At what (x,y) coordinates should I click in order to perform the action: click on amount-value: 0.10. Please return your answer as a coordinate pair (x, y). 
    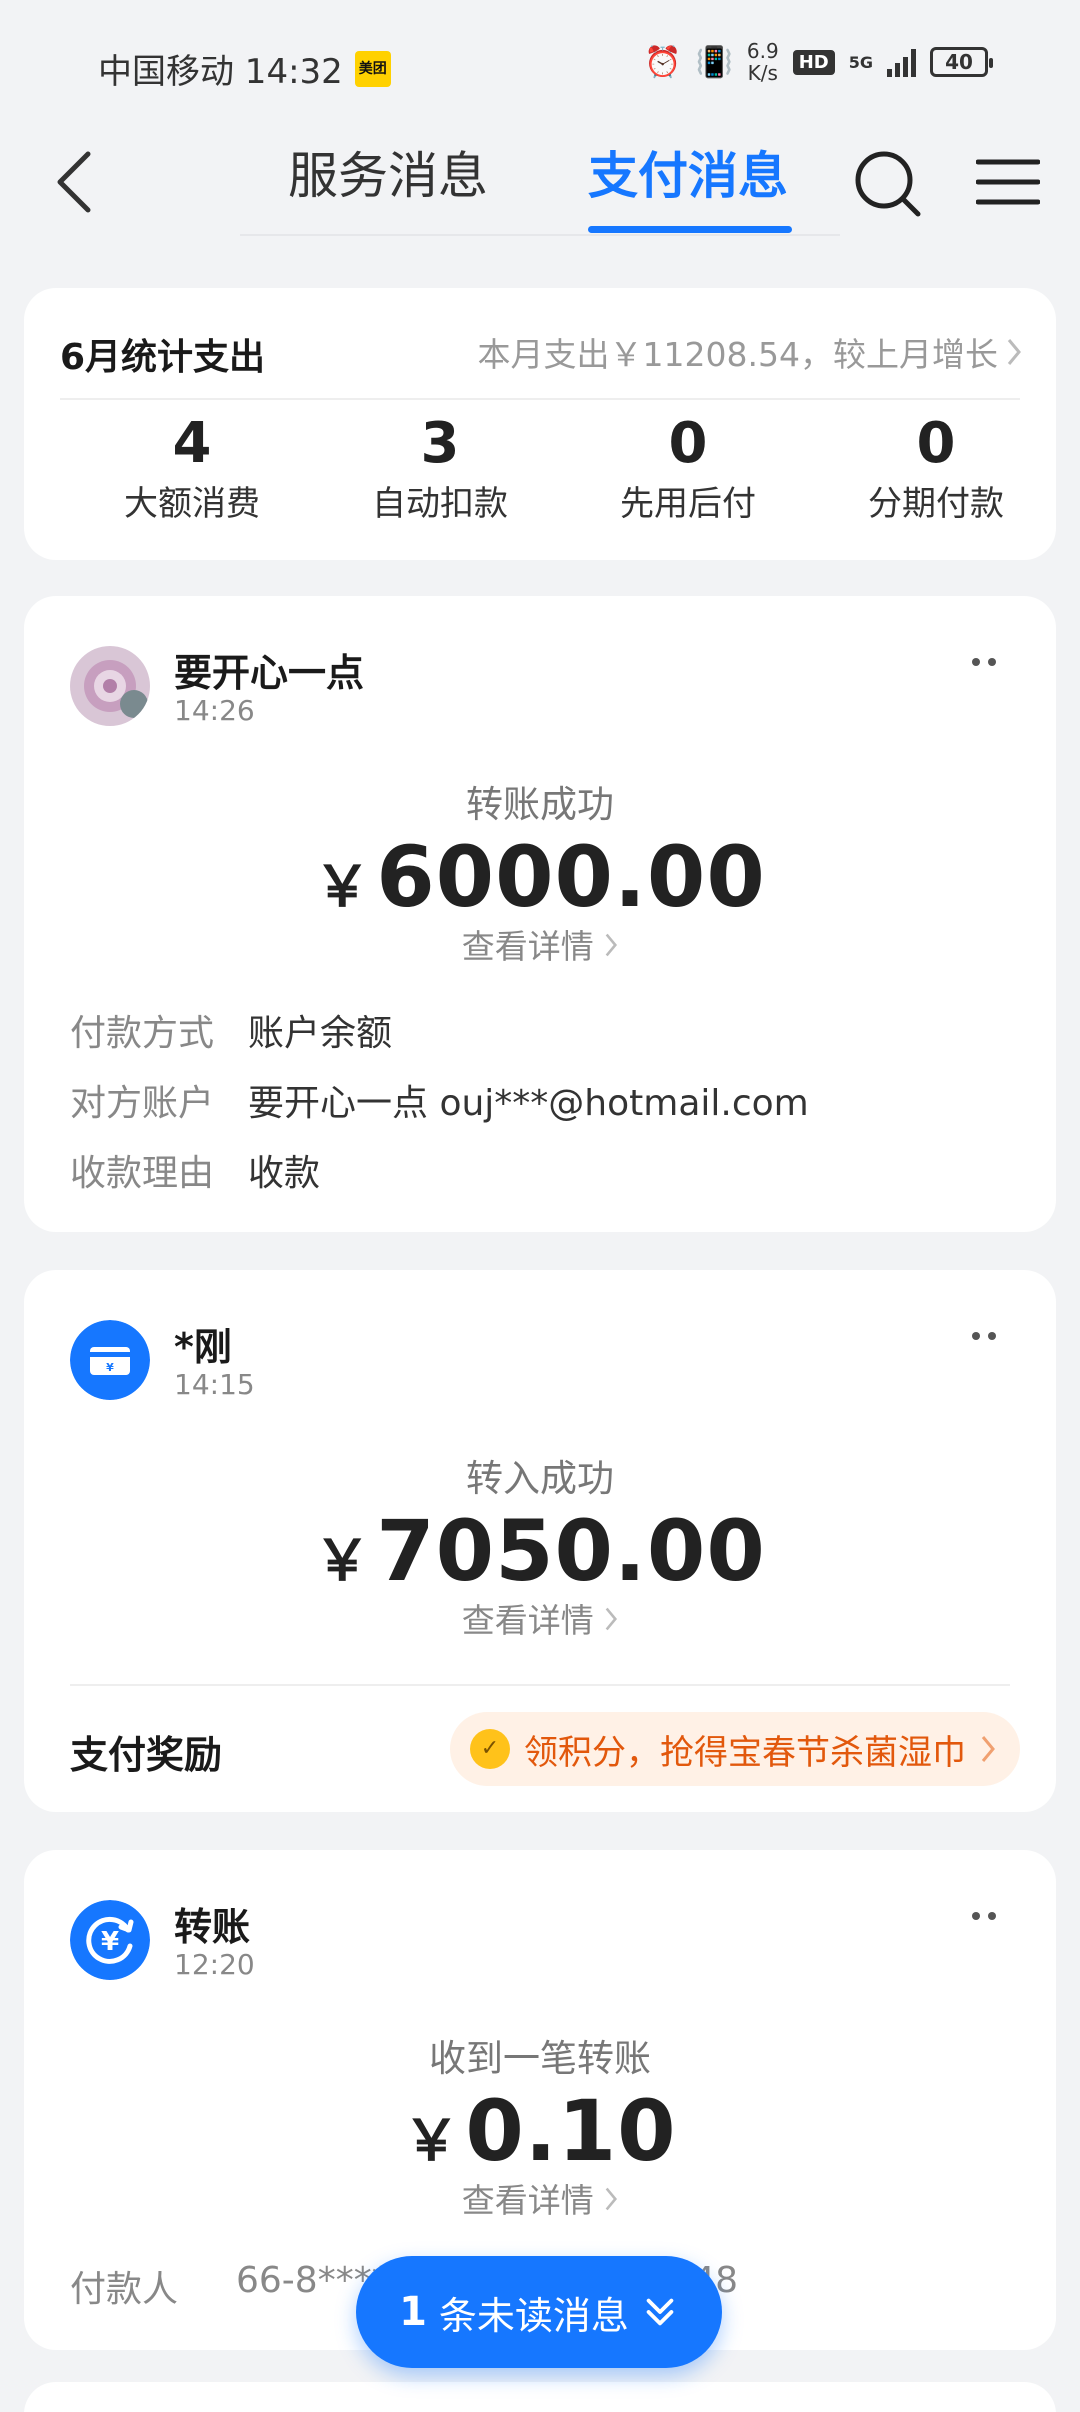
    Looking at the image, I should click on (571, 2131).